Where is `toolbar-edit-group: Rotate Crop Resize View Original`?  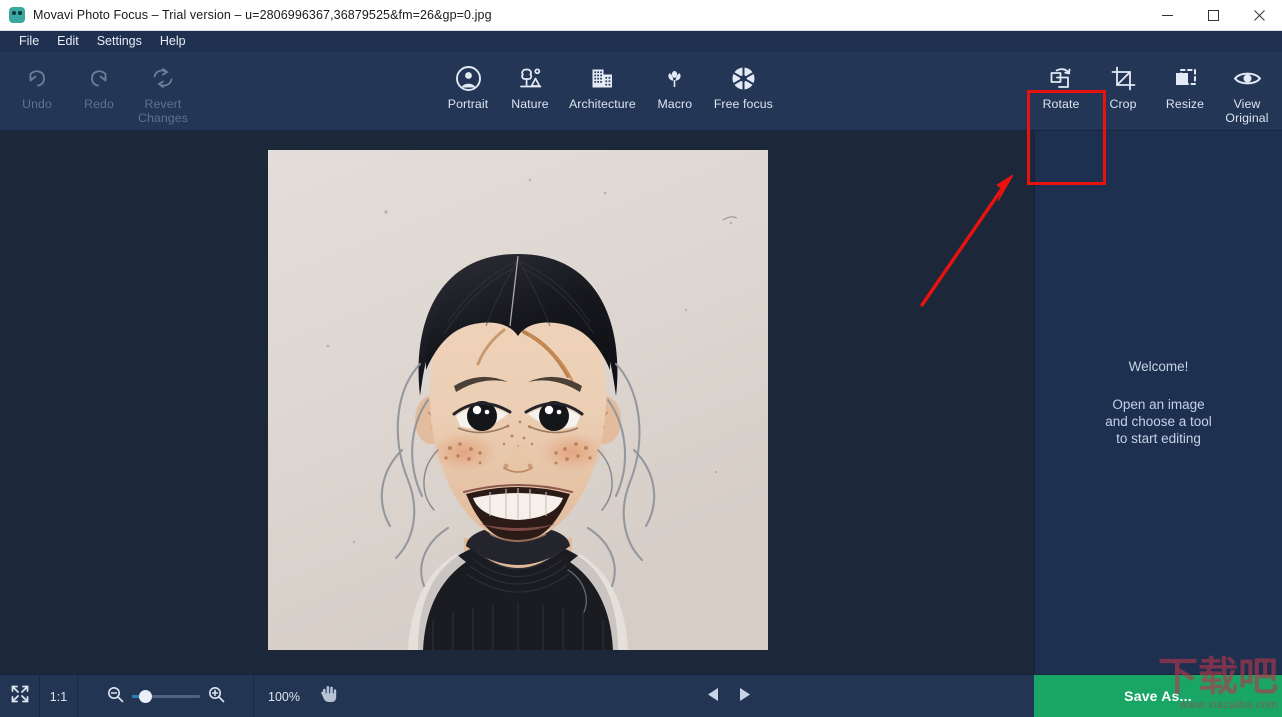
toolbar-edit-group: Rotate Crop Resize View Original is located at coordinates (1154, 91).